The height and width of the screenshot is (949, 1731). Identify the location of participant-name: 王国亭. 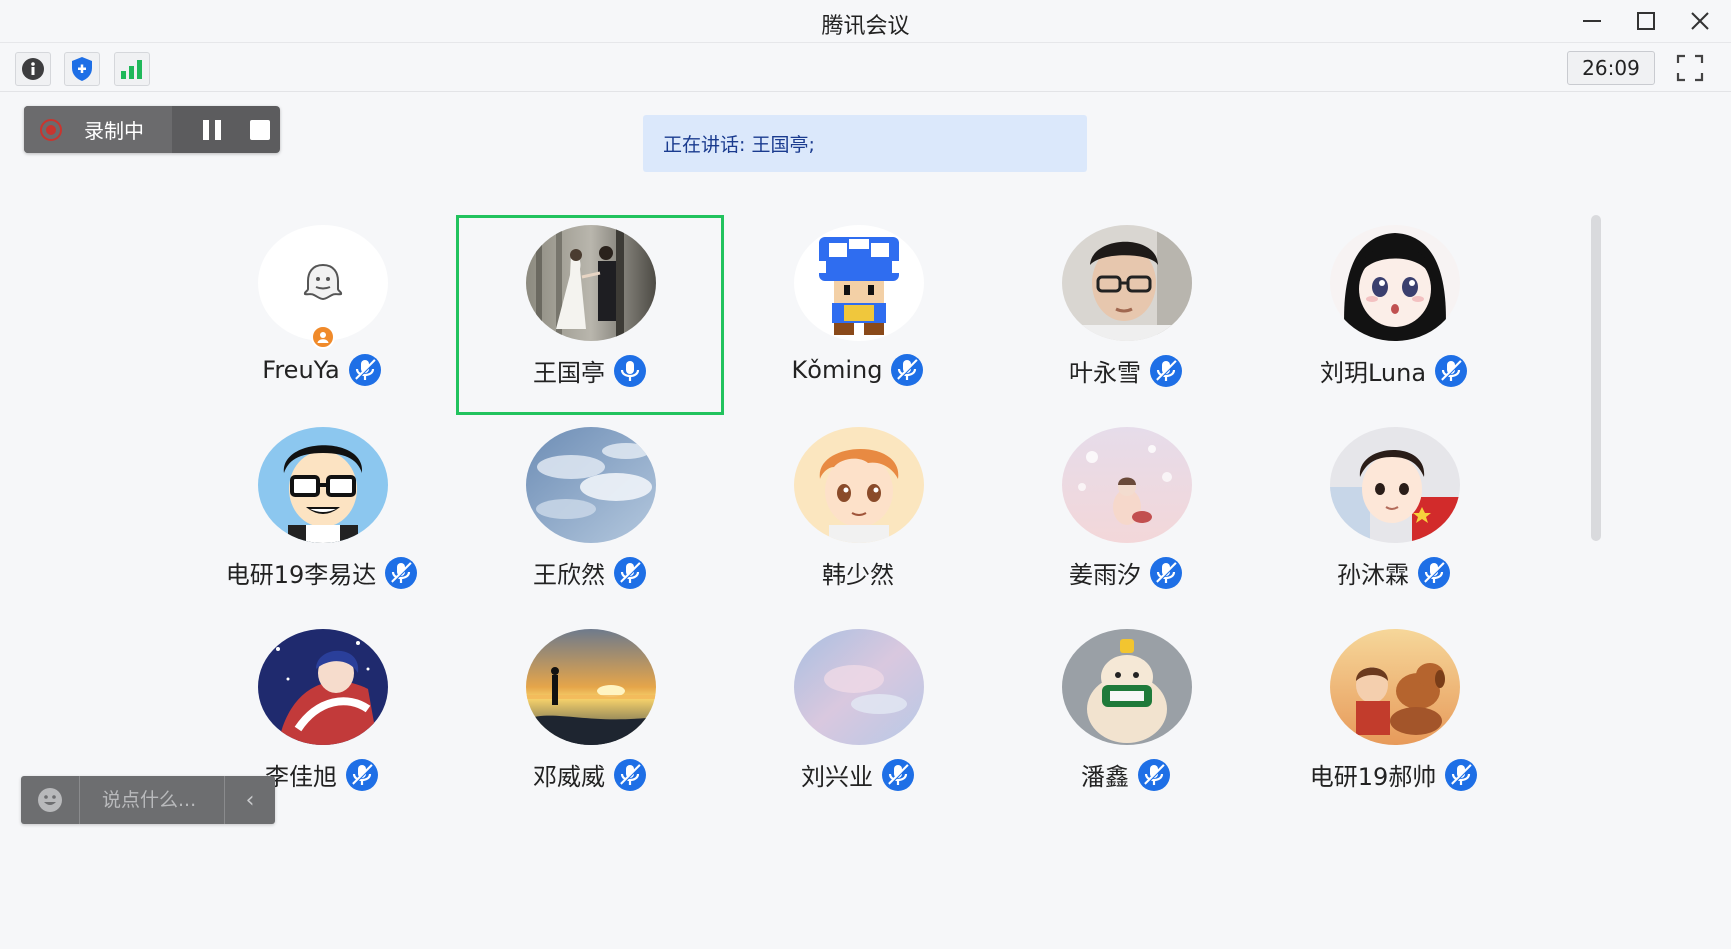
(569, 373).